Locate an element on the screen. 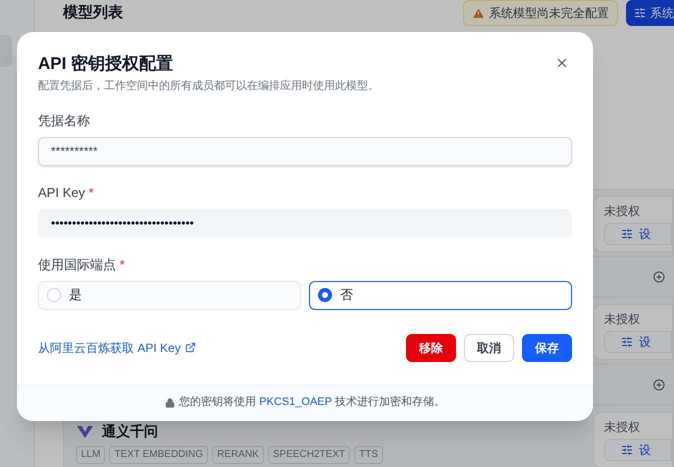  encryption-link: PKCS1_OAEP is located at coordinates (295, 402).